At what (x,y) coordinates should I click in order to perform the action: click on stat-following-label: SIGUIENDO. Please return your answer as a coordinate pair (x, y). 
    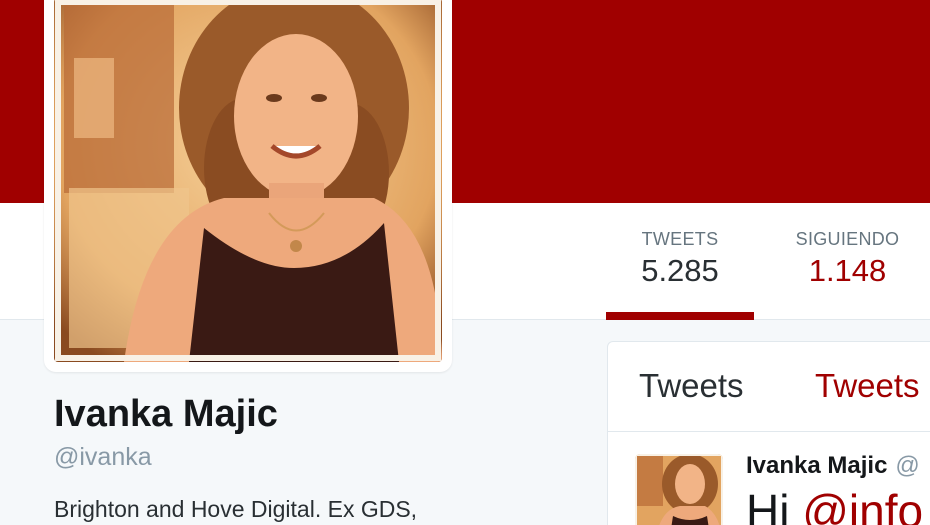
    Looking at the image, I should click on (847, 239).